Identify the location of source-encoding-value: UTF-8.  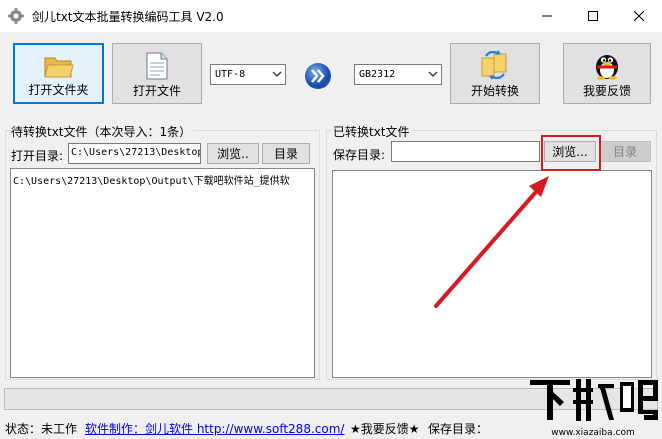
(230, 74).